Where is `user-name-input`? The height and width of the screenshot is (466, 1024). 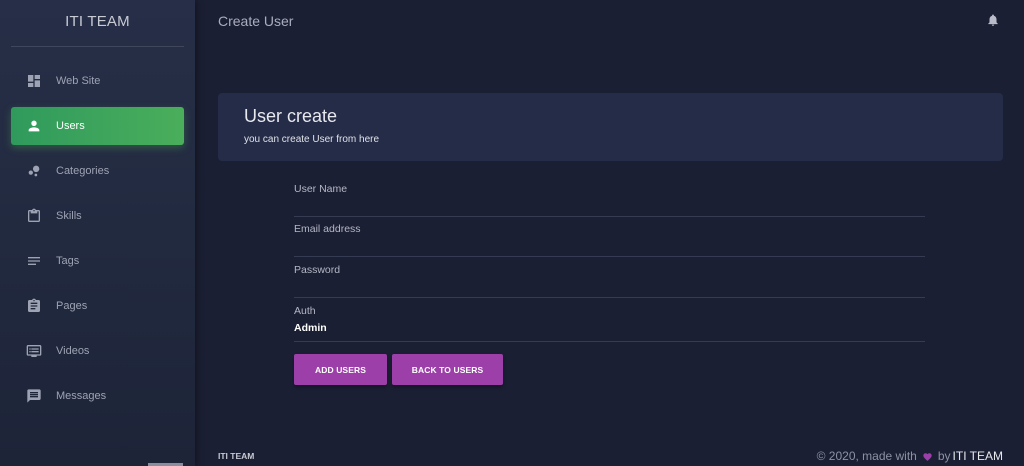 user-name-input is located at coordinates (609, 205).